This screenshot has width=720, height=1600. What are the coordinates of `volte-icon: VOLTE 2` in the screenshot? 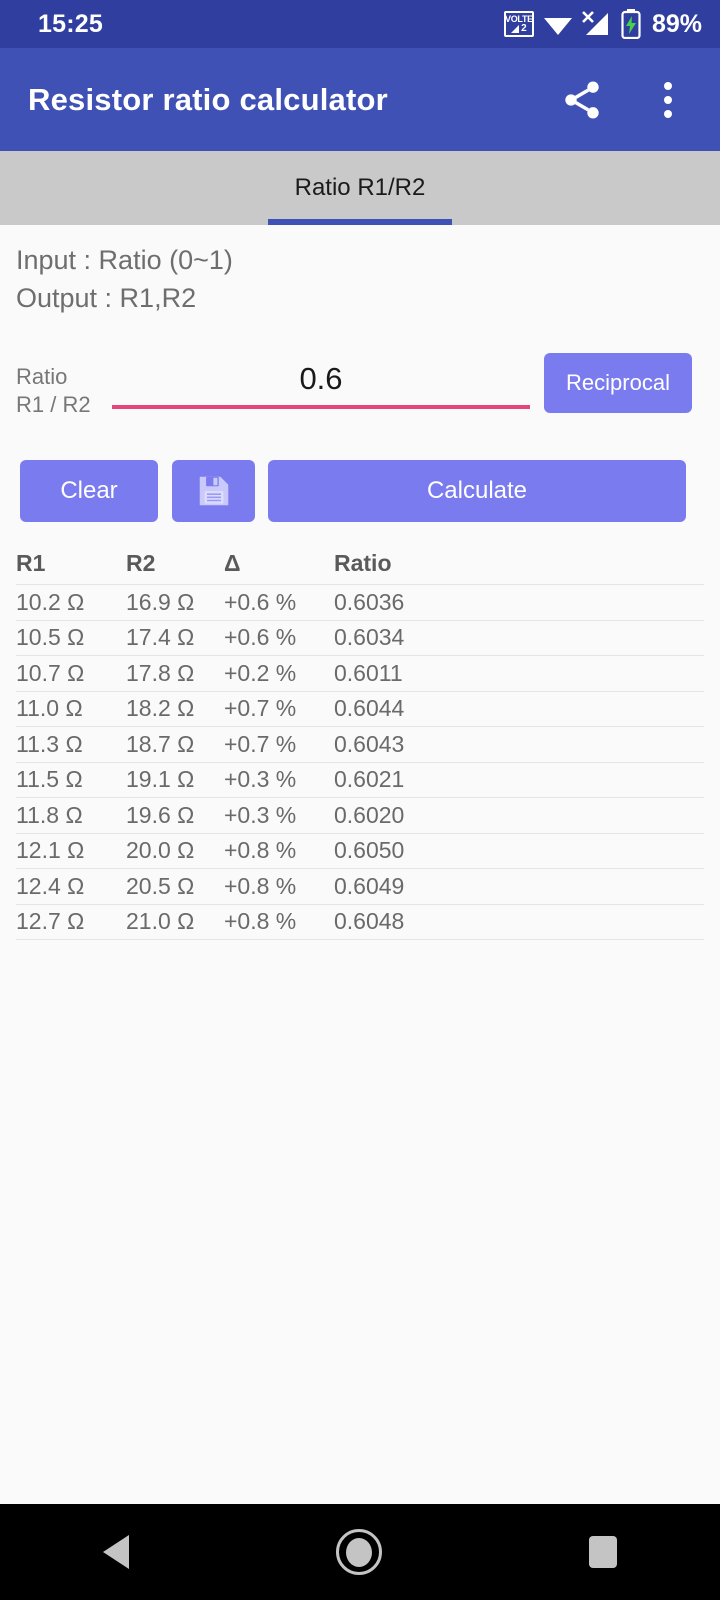 It's located at (518, 24).